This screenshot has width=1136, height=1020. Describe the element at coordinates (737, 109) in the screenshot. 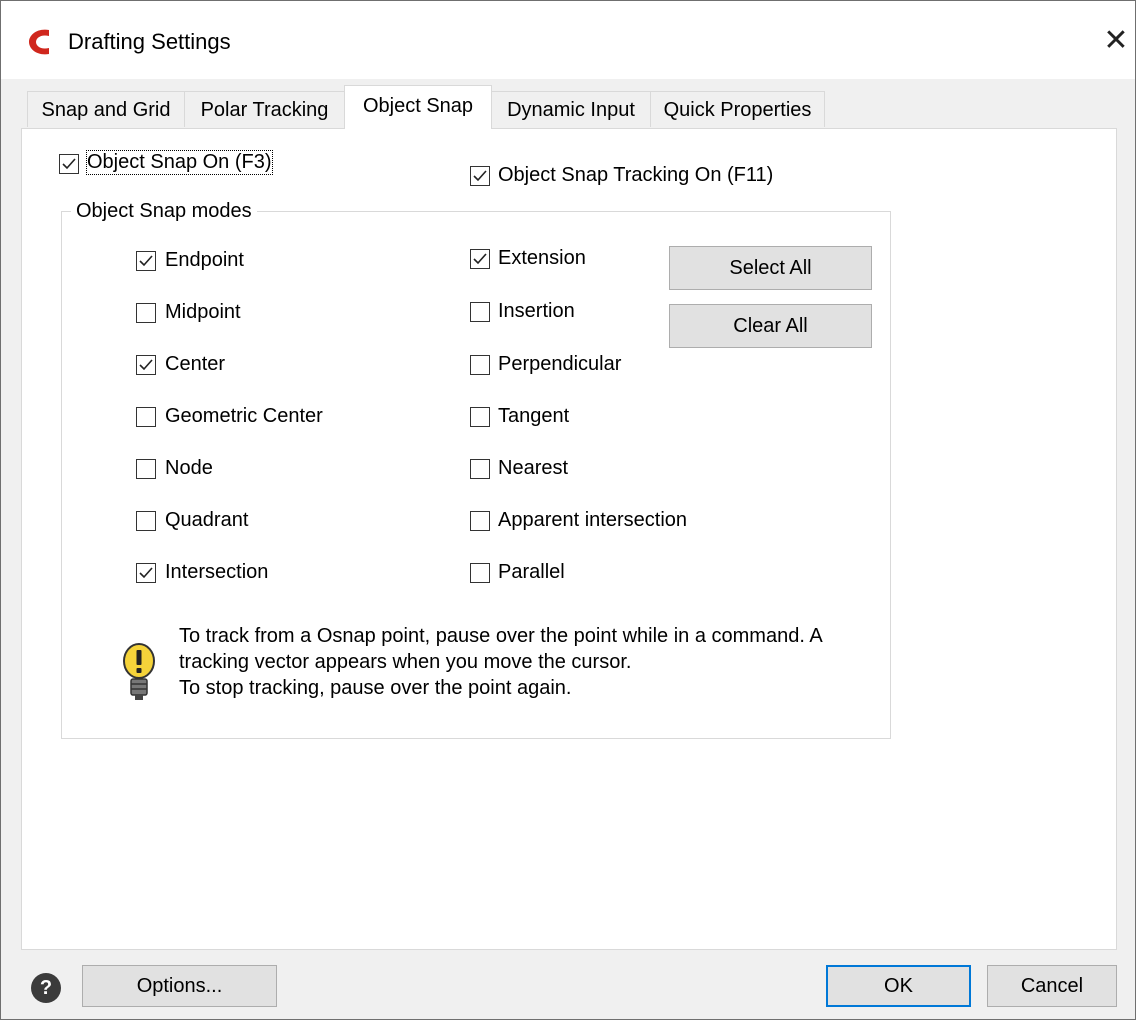

I see `tab-quick-properties: Quick Properties` at that location.